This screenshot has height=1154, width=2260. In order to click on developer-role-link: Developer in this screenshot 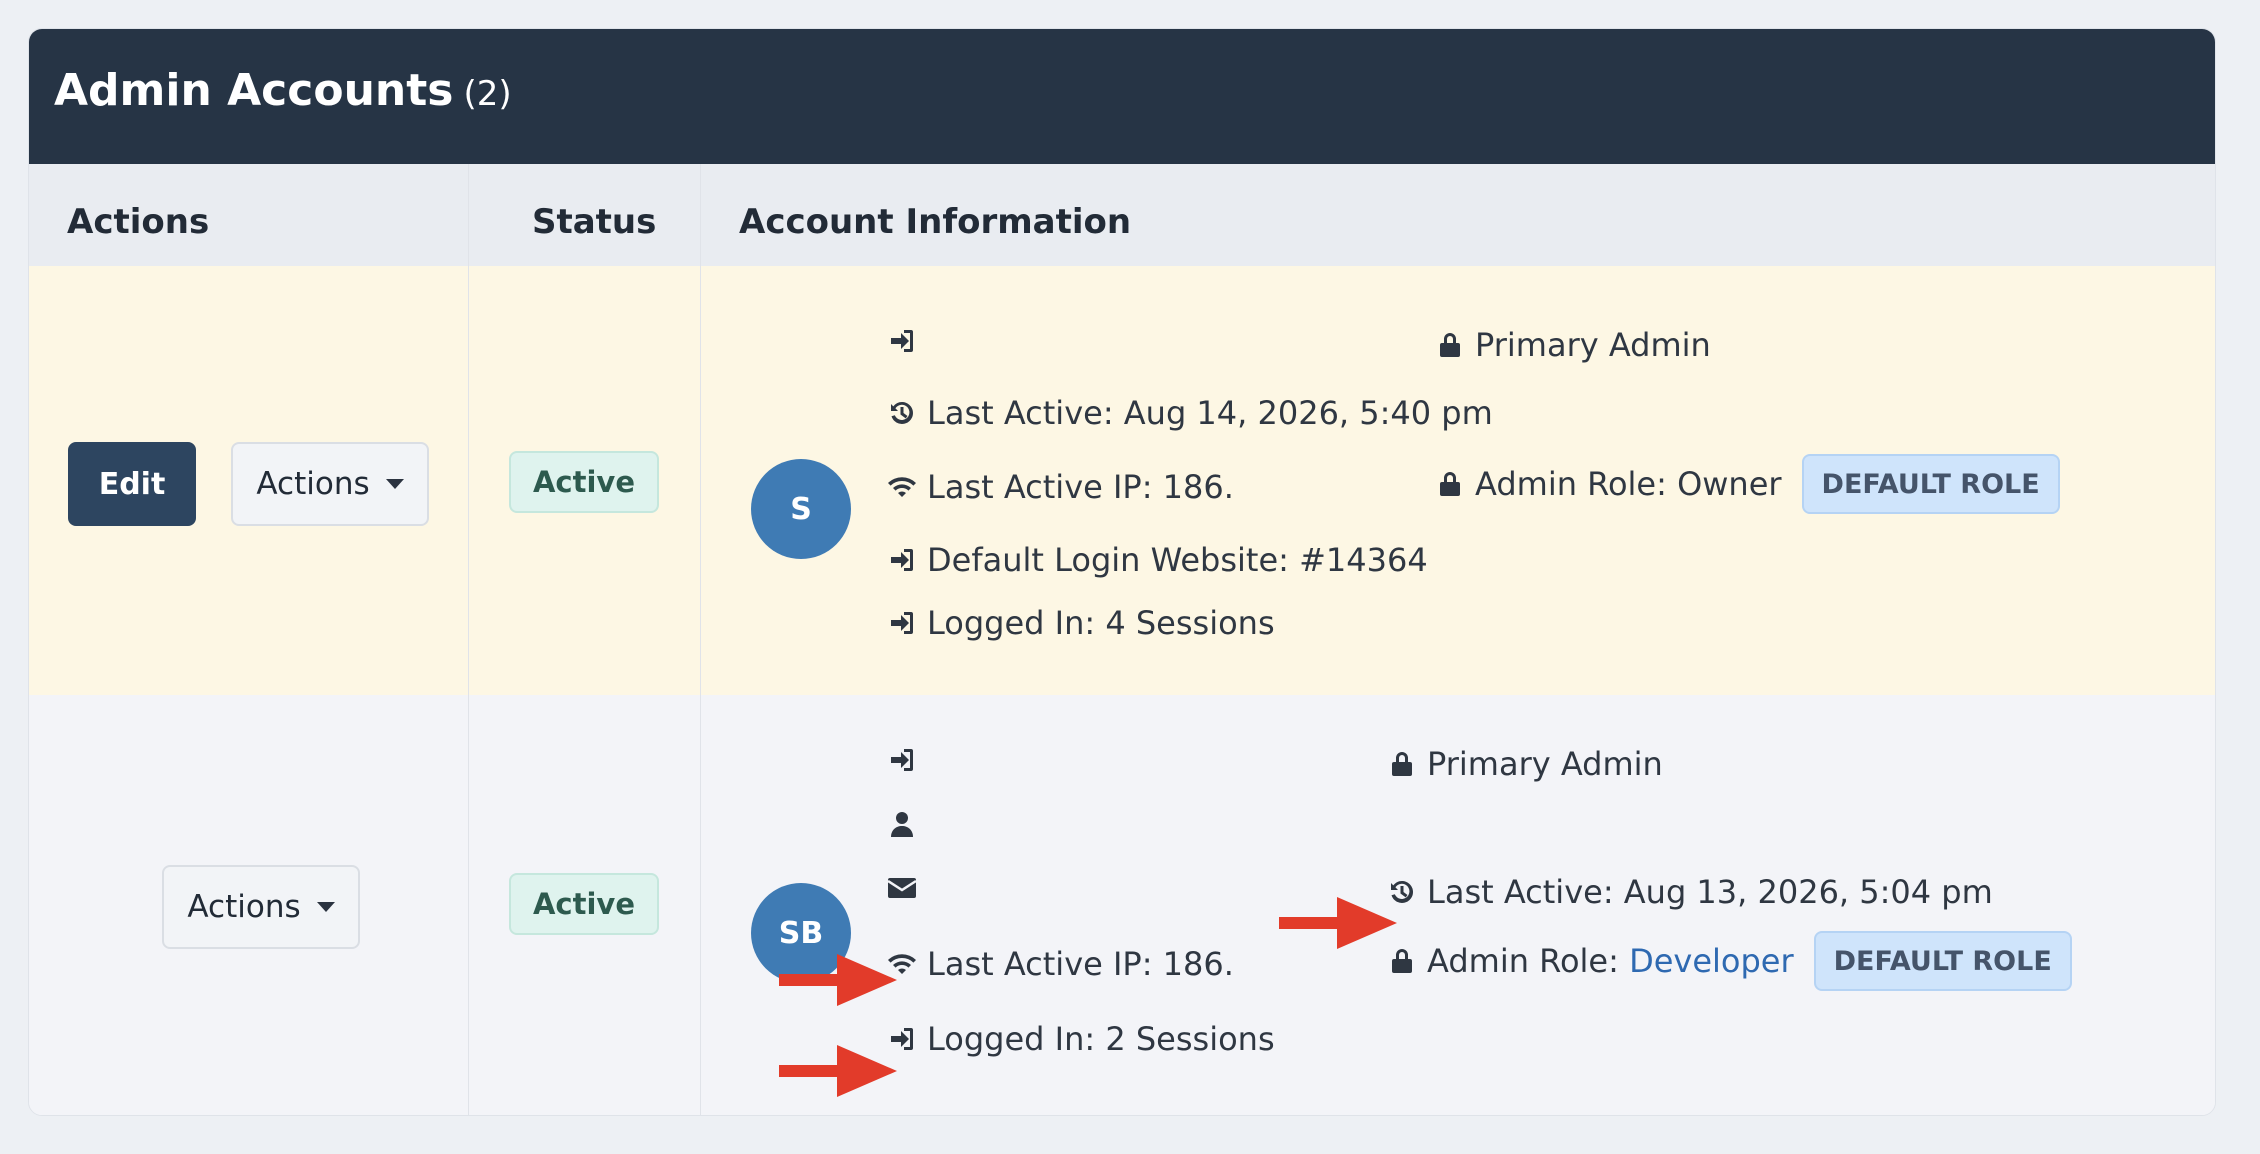, I will do `click(1711, 961)`.